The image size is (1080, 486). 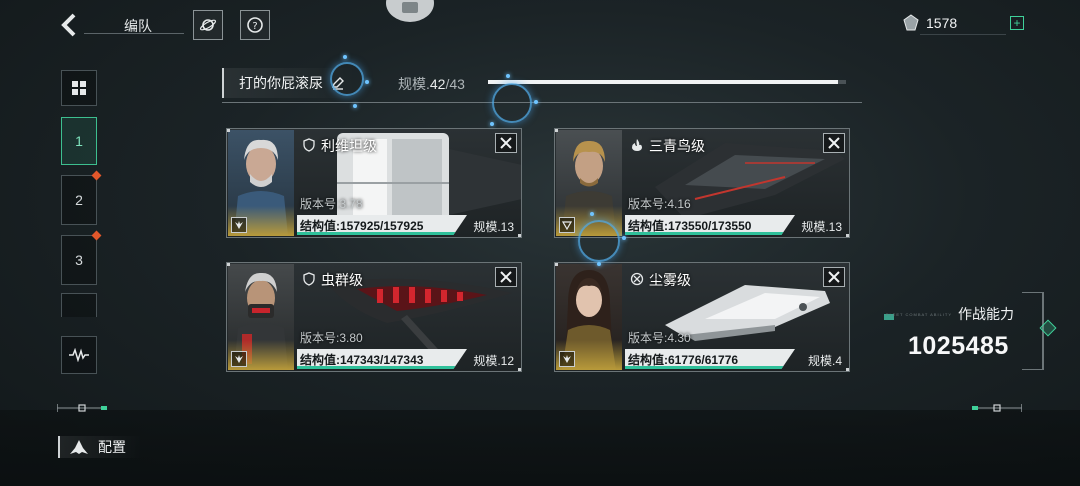 What do you see at coordinates (637, 145) in the screenshot?
I see `flame-icon` at bounding box center [637, 145].